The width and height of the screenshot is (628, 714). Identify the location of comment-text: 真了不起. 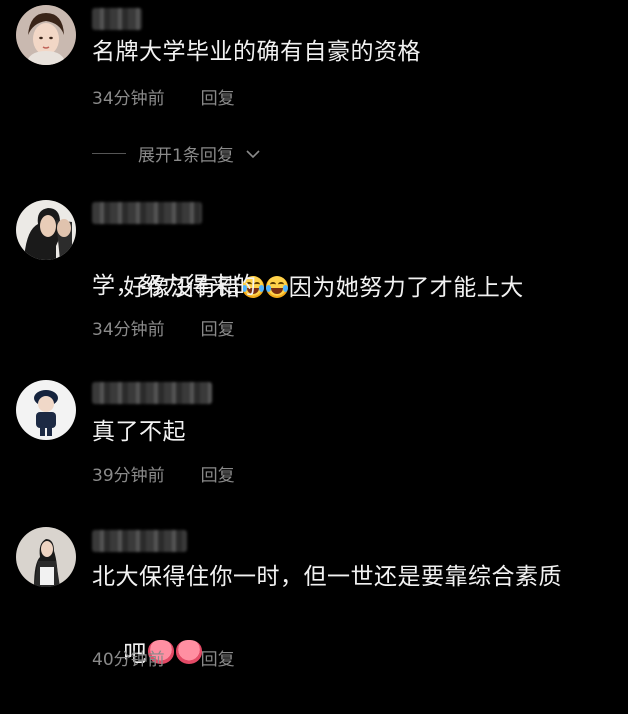
(139, 432).